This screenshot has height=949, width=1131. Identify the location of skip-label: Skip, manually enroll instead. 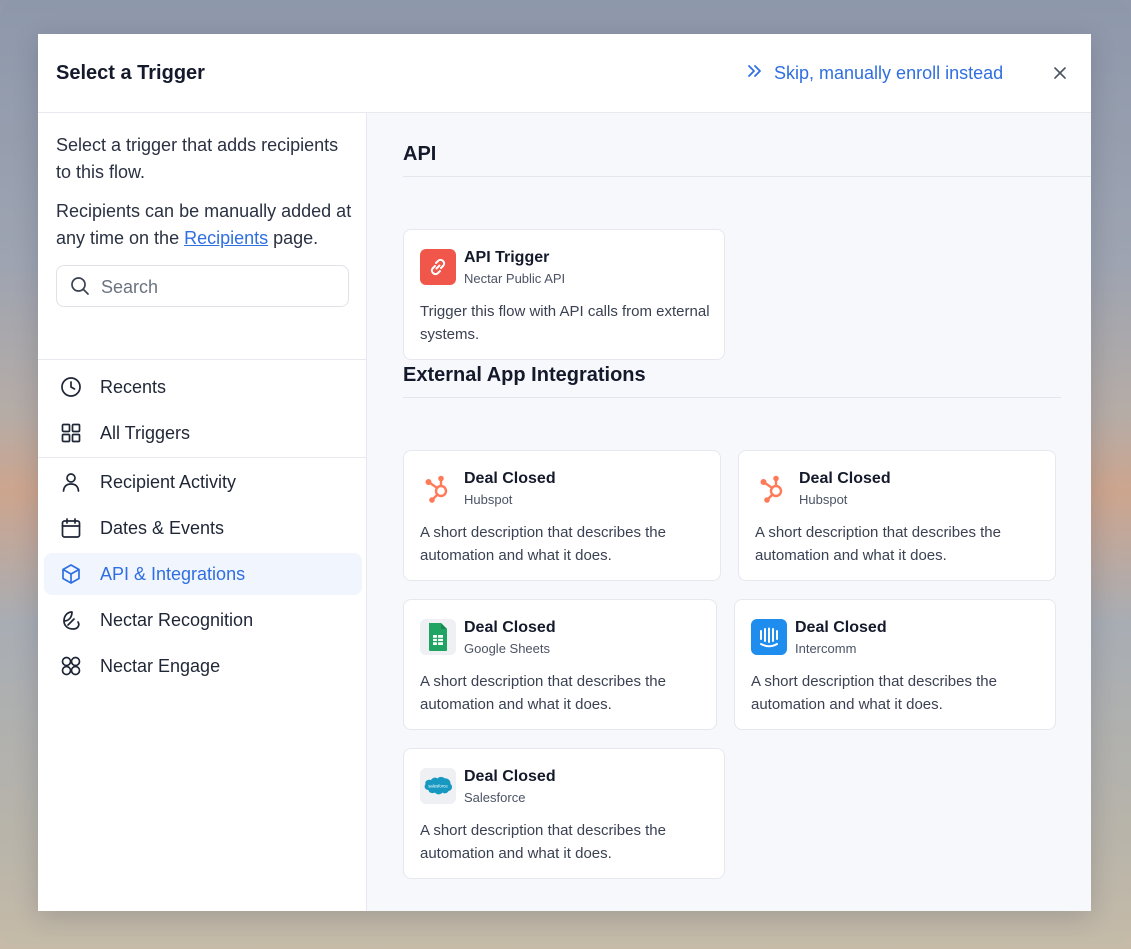
(889, 73).